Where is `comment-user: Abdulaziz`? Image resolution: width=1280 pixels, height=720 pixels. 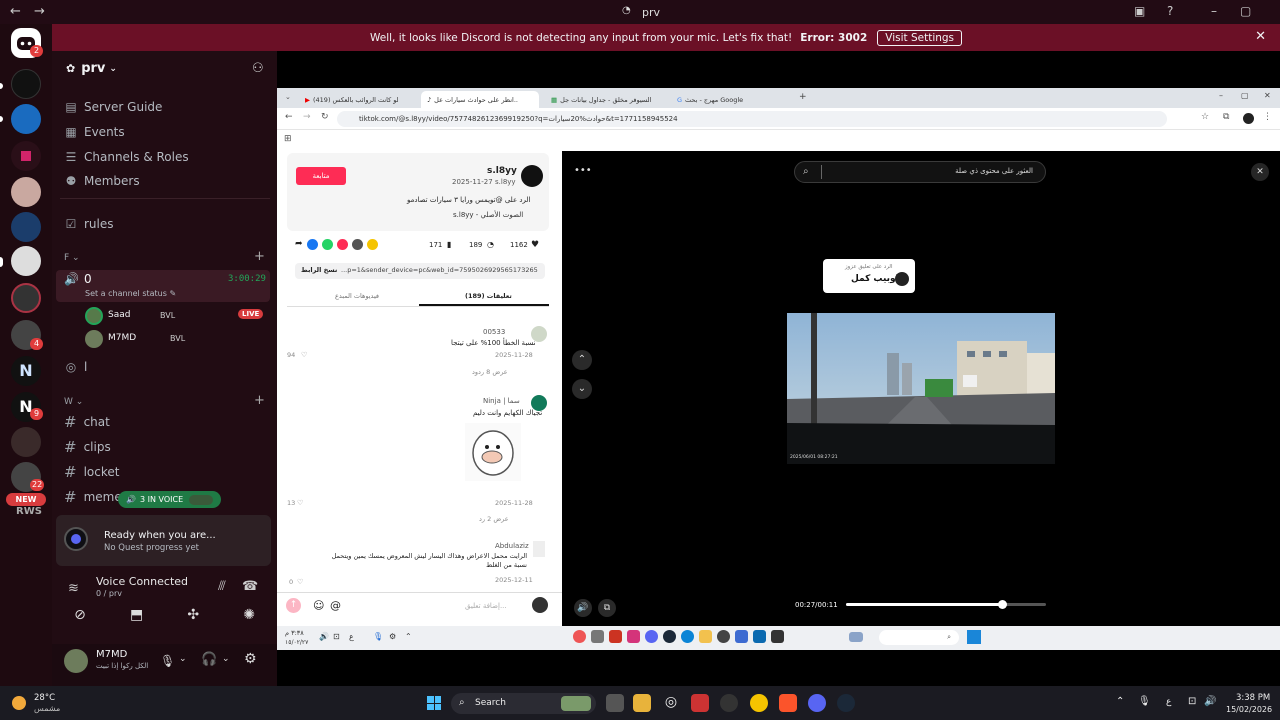 comment-user: Abdulaziz is located at coordinates (512, 546).